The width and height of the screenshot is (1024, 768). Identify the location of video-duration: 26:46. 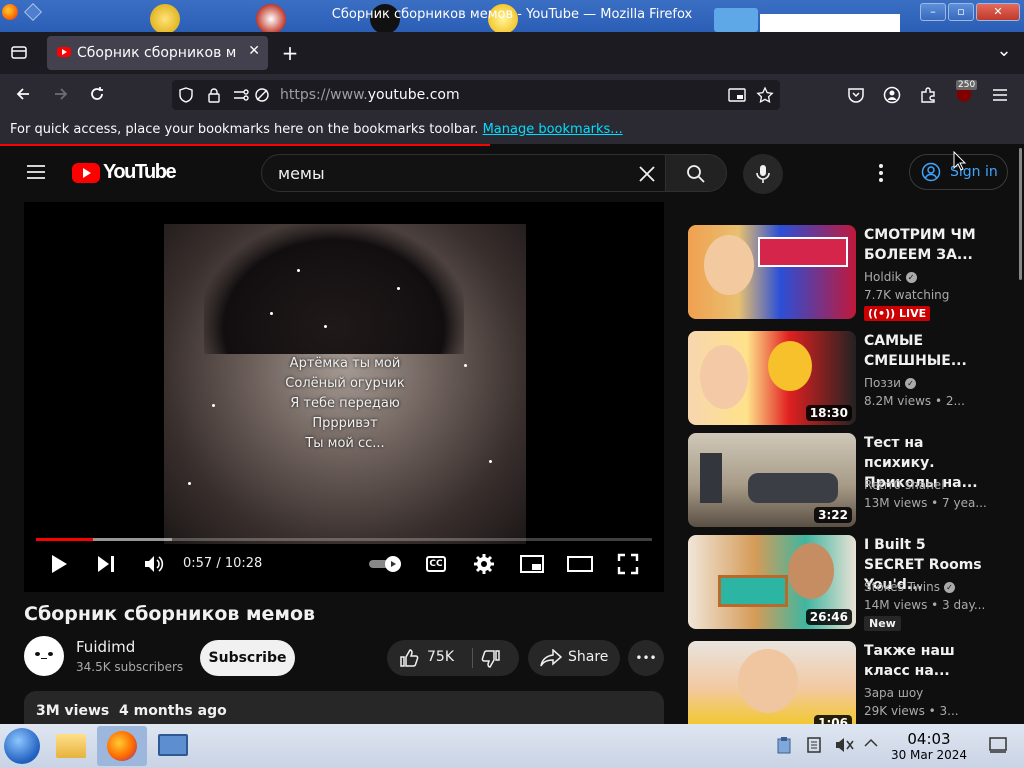
(828, 617).